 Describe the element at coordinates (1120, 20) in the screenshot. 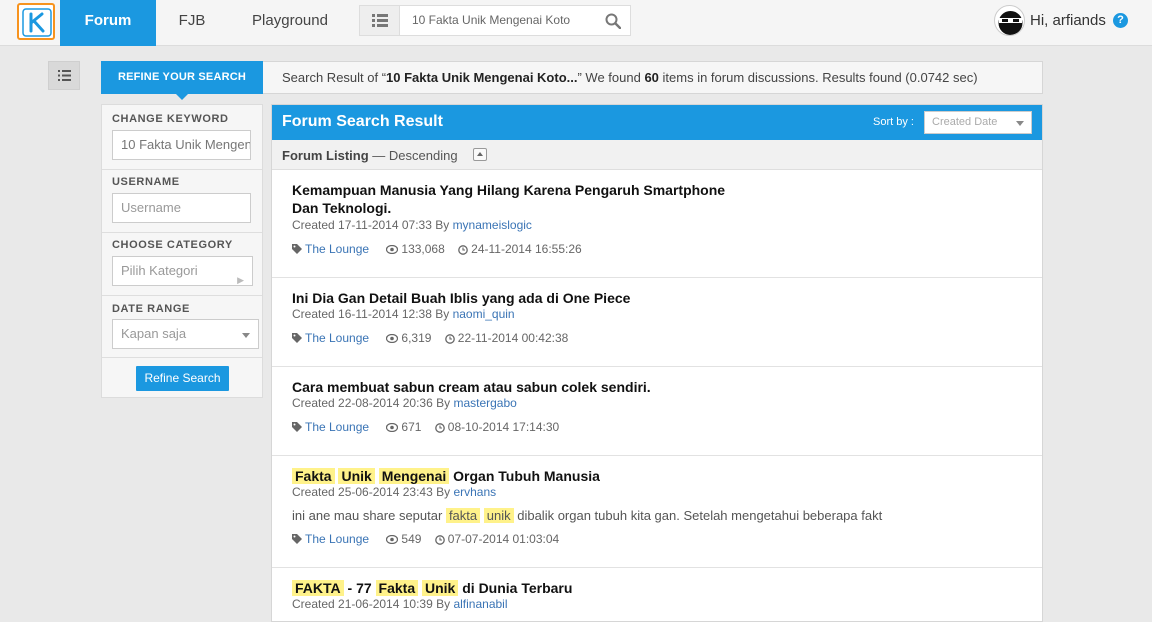

I see `help-icon: ?` at that location.